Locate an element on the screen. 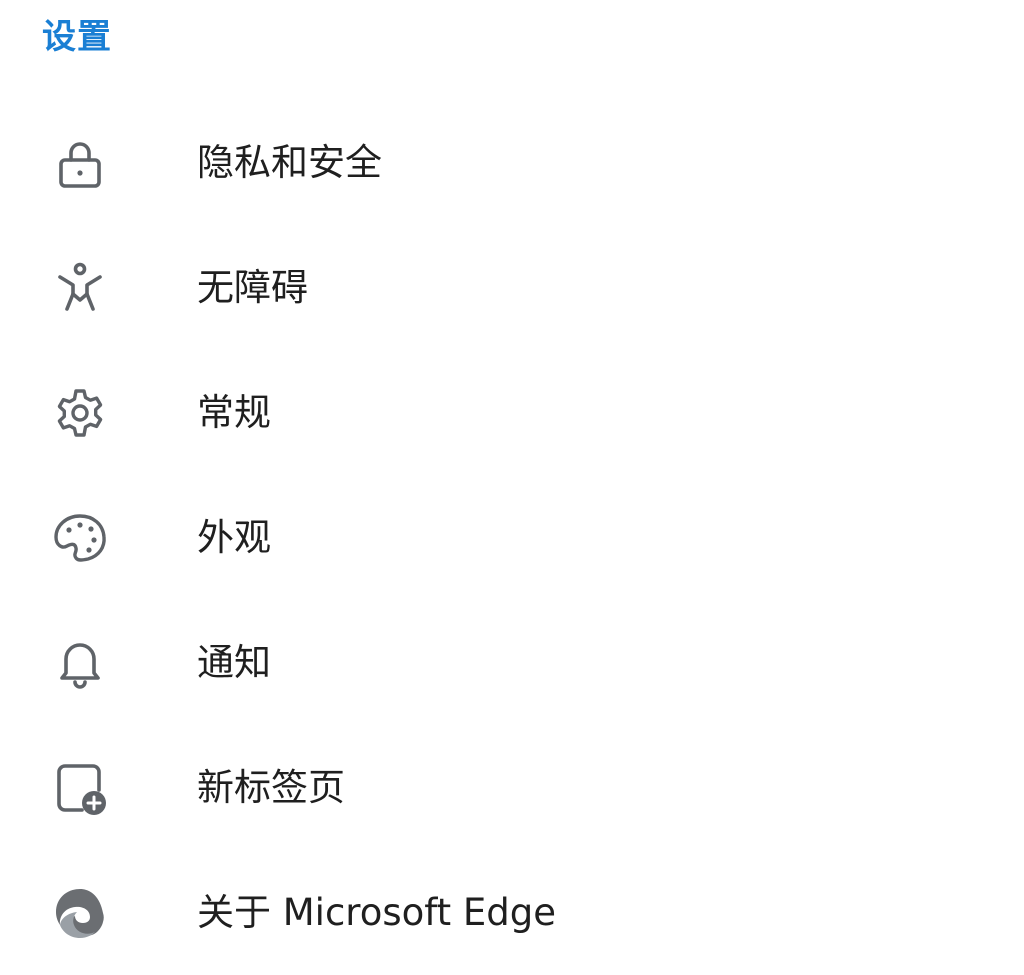 The width and height of the screenshot is (1024, 975). new-tab-icon is located at coordinates (80, 788).